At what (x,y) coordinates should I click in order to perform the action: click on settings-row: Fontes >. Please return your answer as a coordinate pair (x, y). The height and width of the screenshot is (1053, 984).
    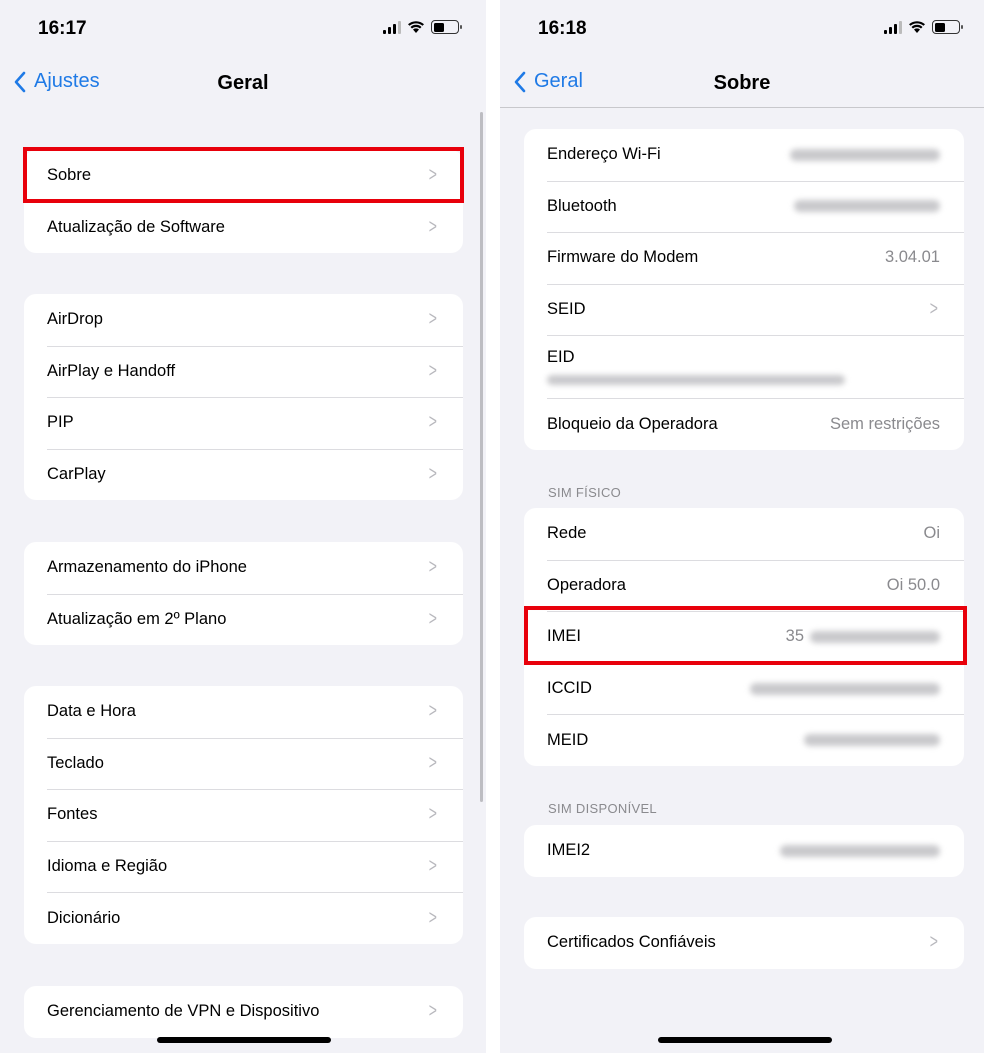
    Looking at the image, I should click on (243, 815).